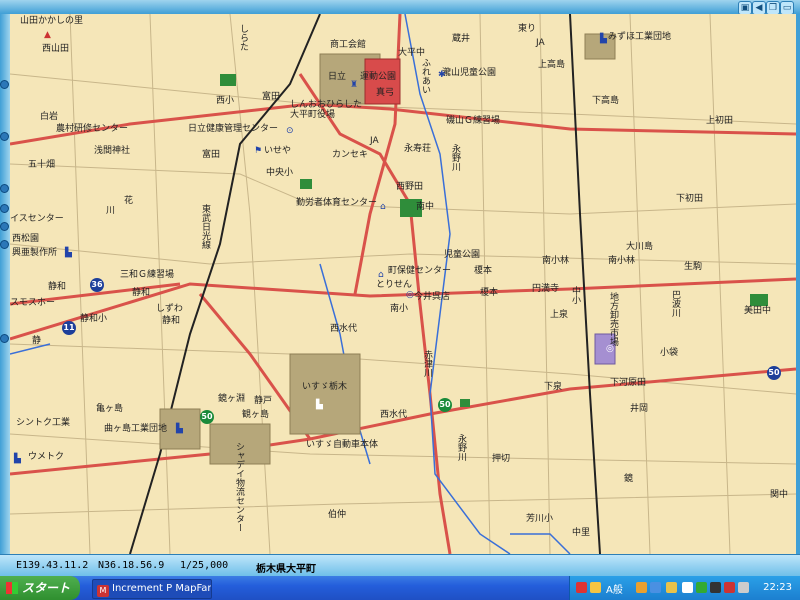  Describe the element at coordinates (640, 37) in the screenshot. I see `map-label: みずほ工業団地` at that location.